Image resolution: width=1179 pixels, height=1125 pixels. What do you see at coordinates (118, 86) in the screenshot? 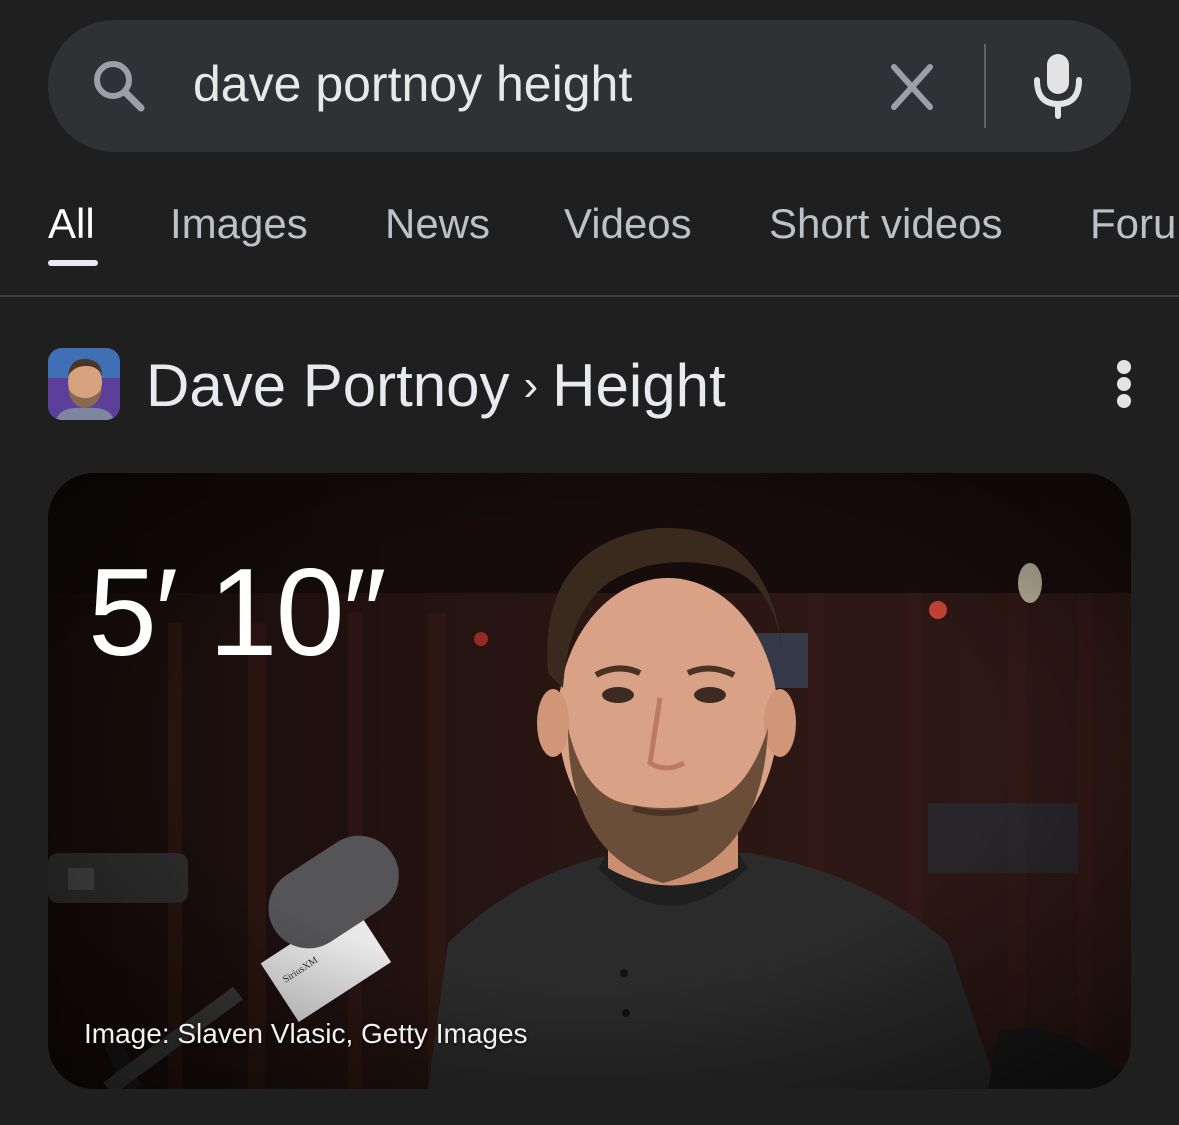
I see `search-icon` at bounding box center [118, 86].